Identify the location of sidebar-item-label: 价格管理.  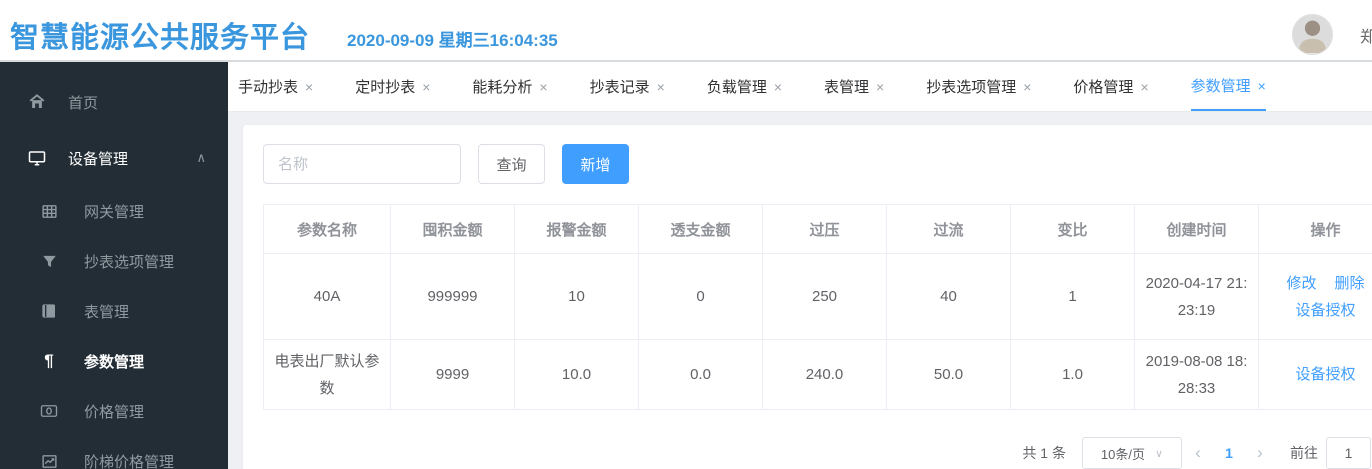
(114, 412).